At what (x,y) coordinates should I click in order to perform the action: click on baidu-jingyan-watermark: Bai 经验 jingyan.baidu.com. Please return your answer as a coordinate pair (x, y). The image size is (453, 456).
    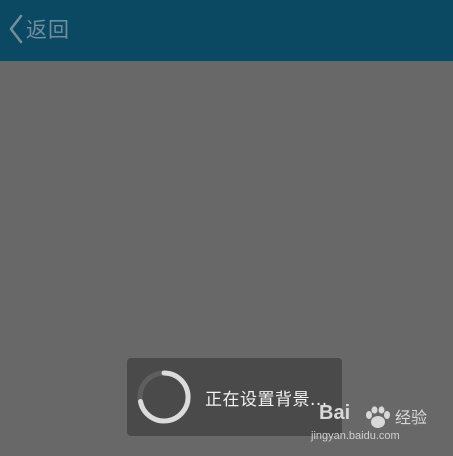
    Looking at the image, I should click on (371, 424).